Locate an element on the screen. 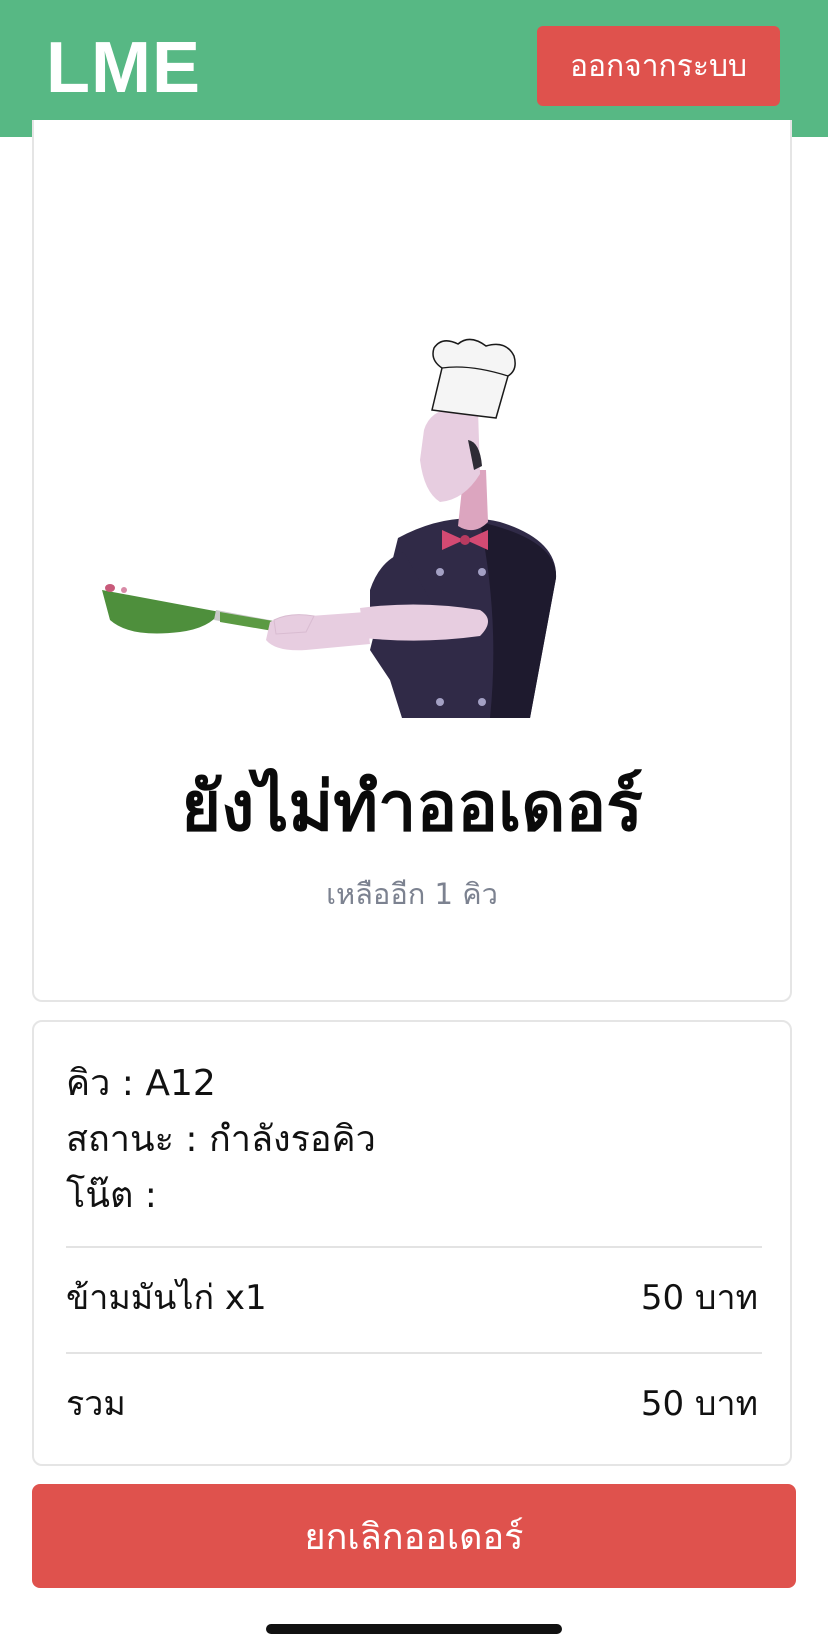  logout-button: ออกจากระบบ is located at coordinates (658, 66).